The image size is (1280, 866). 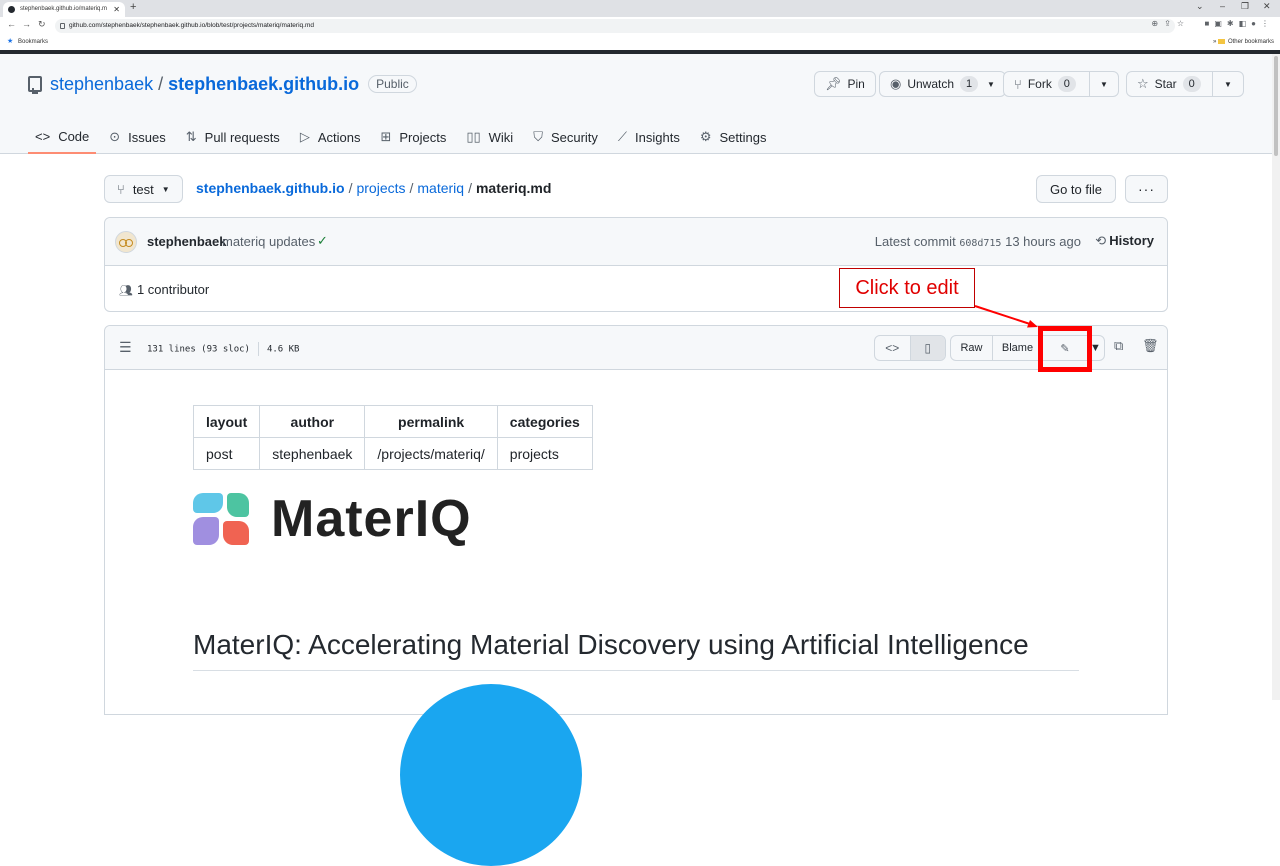 What do you see at coordinates (473, 136) in the screenshot?
I see `book-icon: ▯▯` at bounding box center [473, 136].